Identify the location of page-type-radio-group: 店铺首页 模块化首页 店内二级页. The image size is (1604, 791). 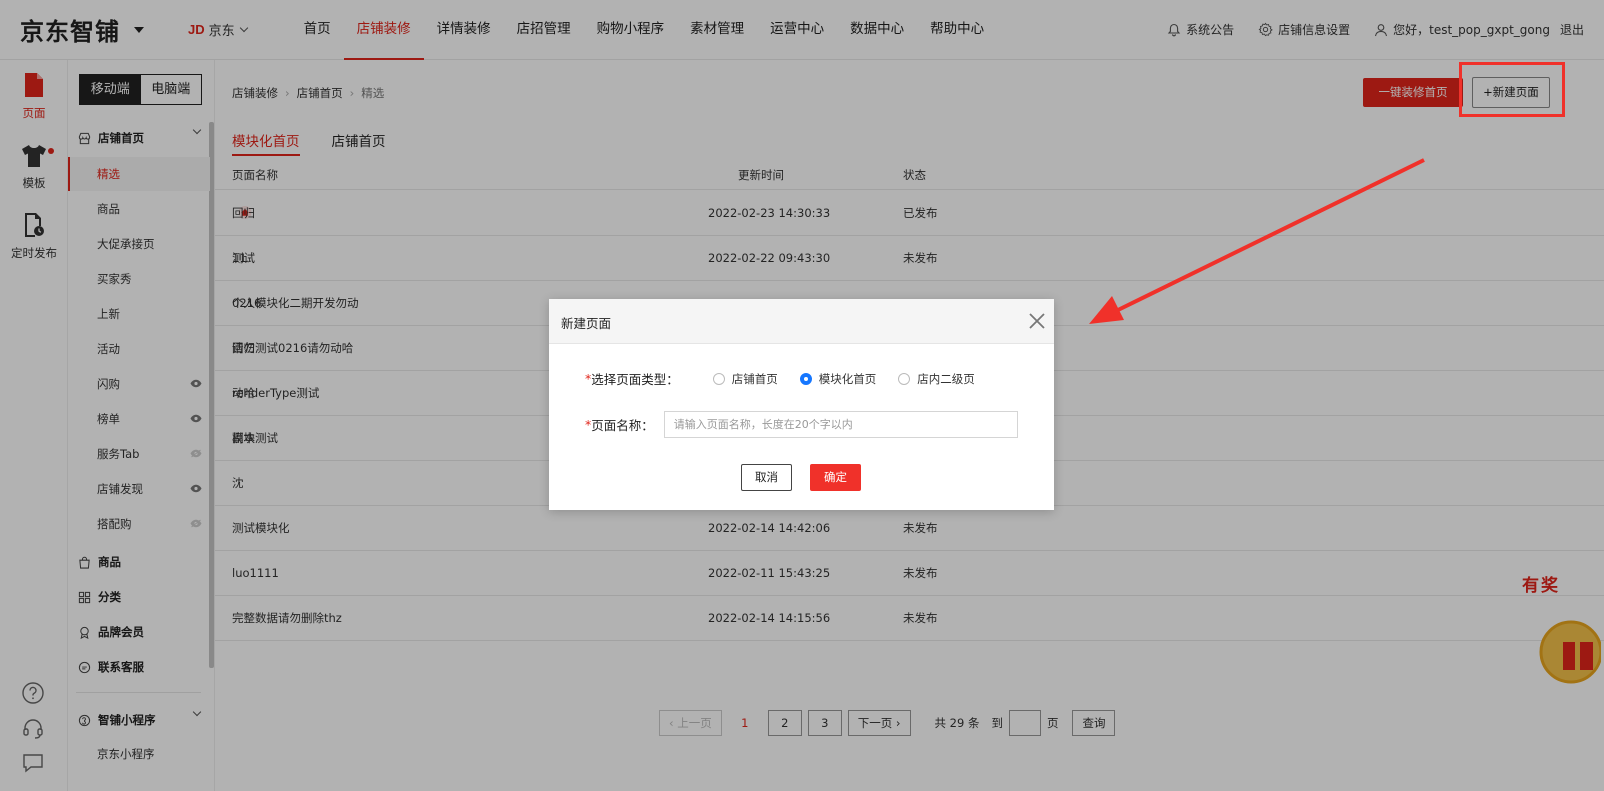
(854, 379).